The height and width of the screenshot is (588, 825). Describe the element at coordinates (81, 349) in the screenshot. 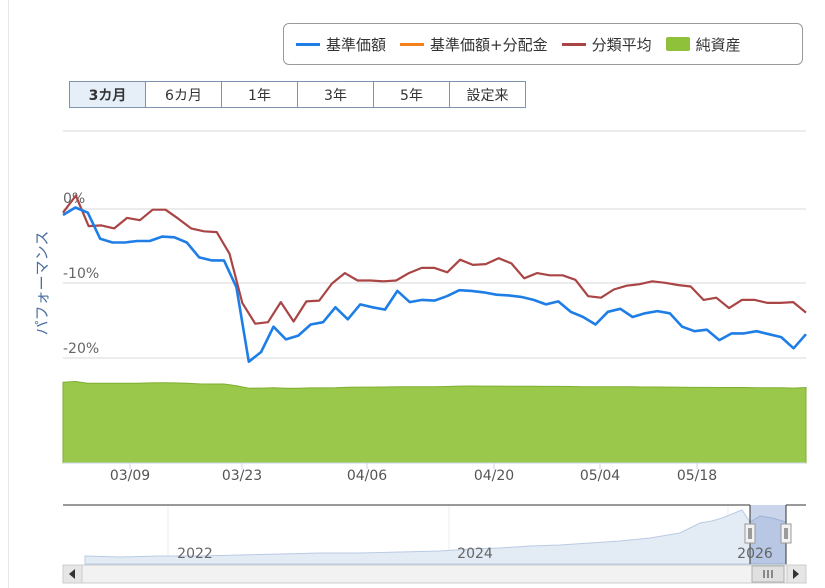

I see `y-tick-label: -20%` at that location.